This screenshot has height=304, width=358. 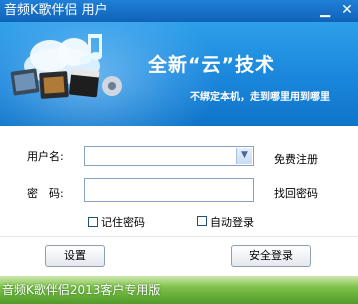 What do you see at coordinates (54, 85) in the screenshot?
I see `film-icon` at bounding box center [54, 85].